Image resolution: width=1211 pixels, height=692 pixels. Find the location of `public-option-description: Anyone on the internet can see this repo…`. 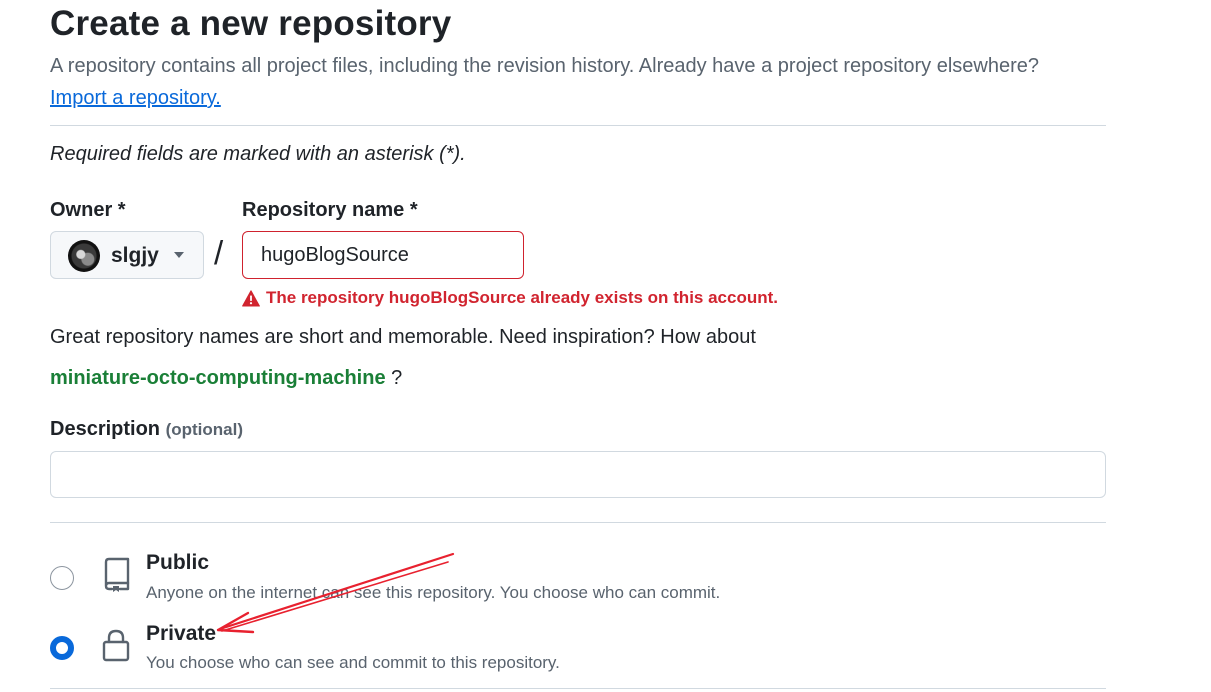

public-option-description: Anyone on the internet can see this repo… is located at coordinates (433, 592).